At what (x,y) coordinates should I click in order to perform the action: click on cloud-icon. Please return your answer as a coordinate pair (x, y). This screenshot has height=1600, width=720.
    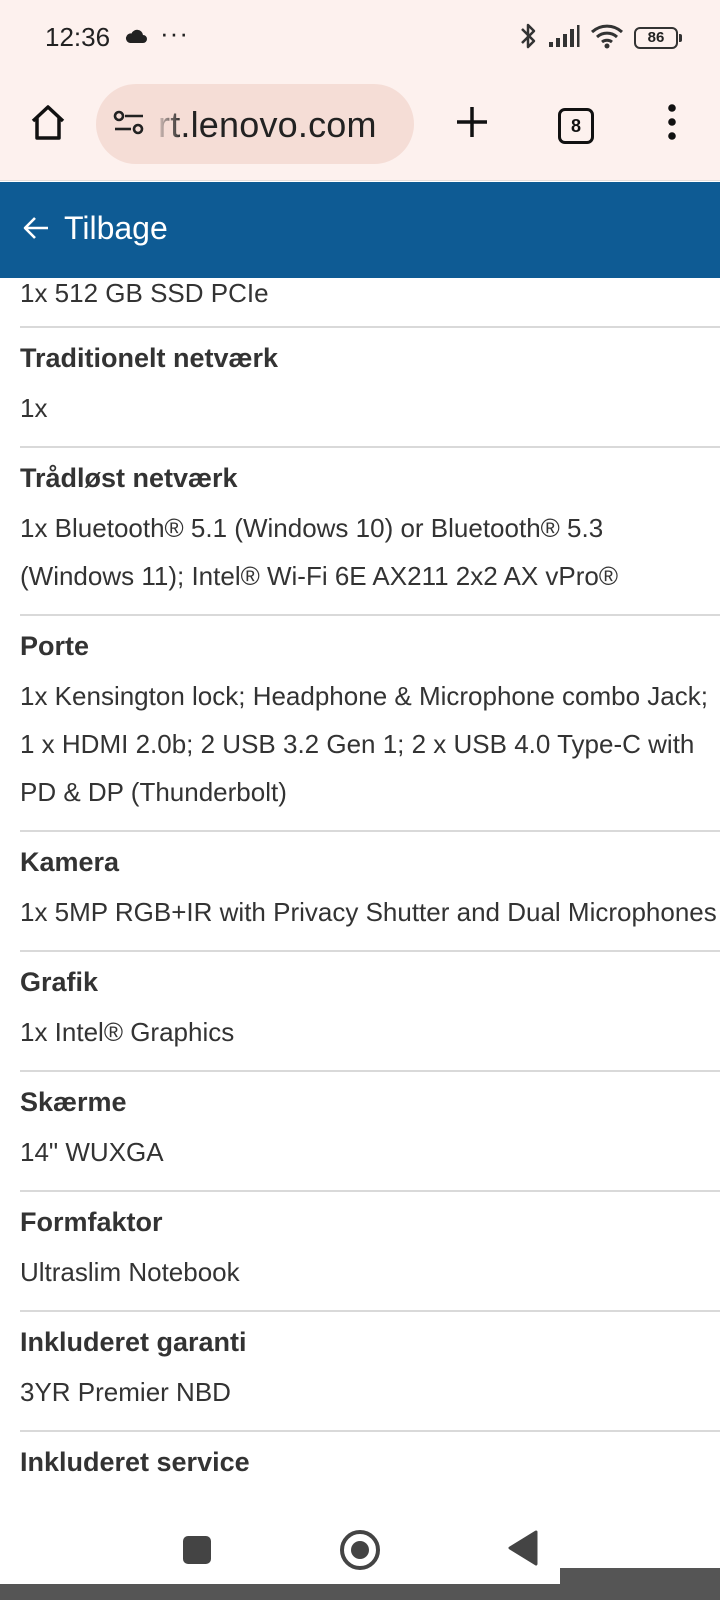
    Looking at the image, I should click on (136, 38).